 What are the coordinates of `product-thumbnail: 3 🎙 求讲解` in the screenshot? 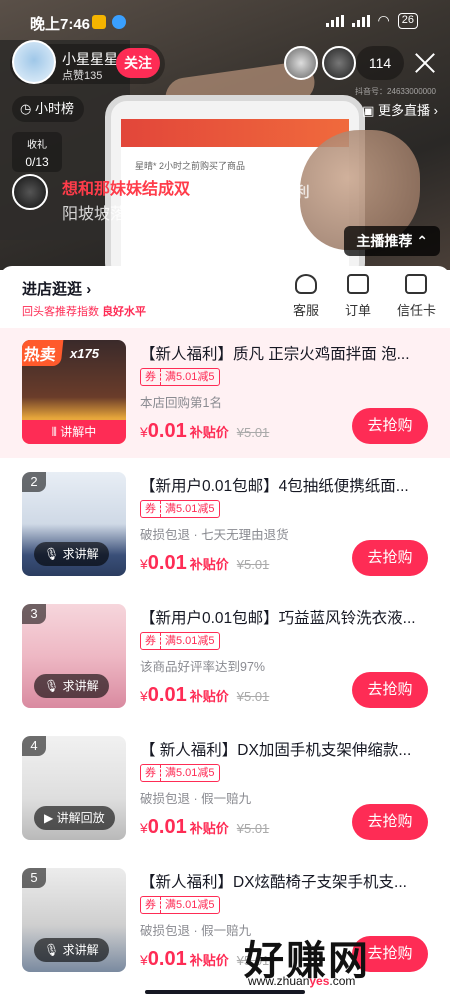 It's located at (74, 656).